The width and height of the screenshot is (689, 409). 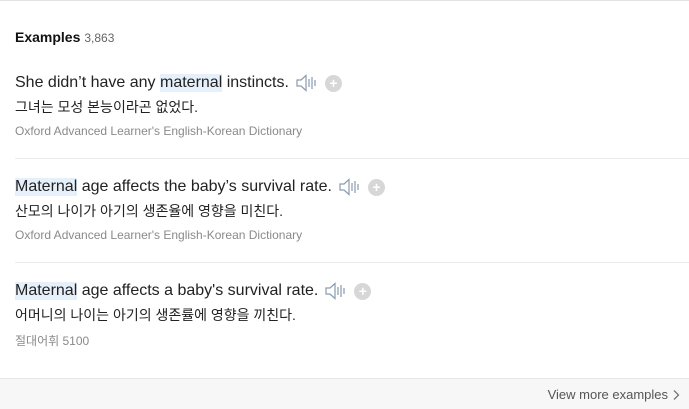 What do you see at coordinates (48, 37) in the screenshot?
I see `examples-title: Examples` at bounding box center [48, 37].